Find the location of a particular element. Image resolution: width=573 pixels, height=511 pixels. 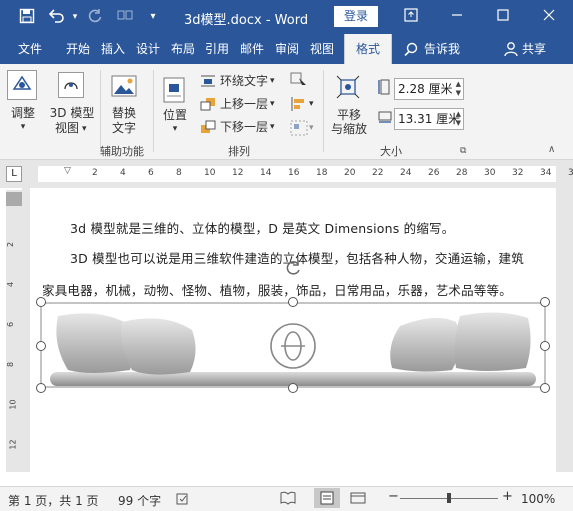

send-backward-icon is located at coordinates (208, 128).